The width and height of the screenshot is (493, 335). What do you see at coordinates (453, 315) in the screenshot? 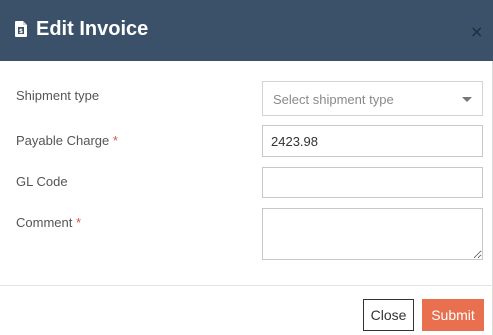
I see `submit-button: Submit` at bounding box center [453, 315].